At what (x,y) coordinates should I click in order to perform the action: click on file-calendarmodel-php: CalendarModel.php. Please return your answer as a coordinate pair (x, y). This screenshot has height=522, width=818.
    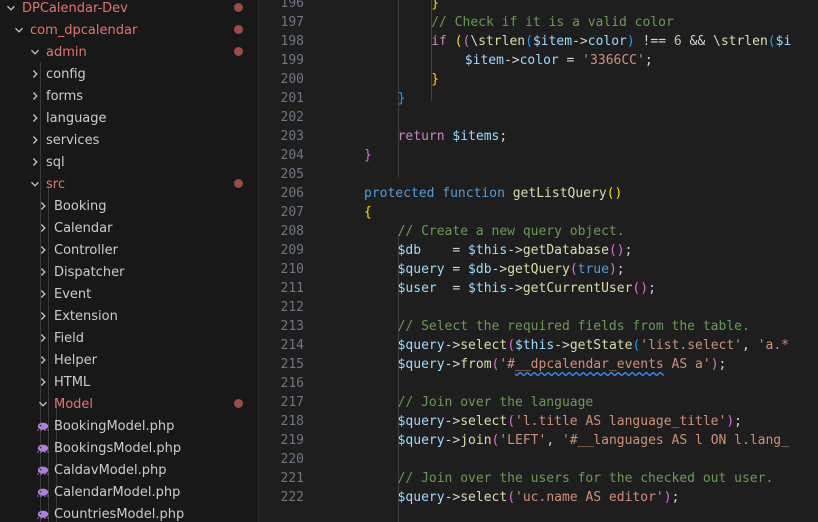
    Looking at the image, I should click on (129, 492).